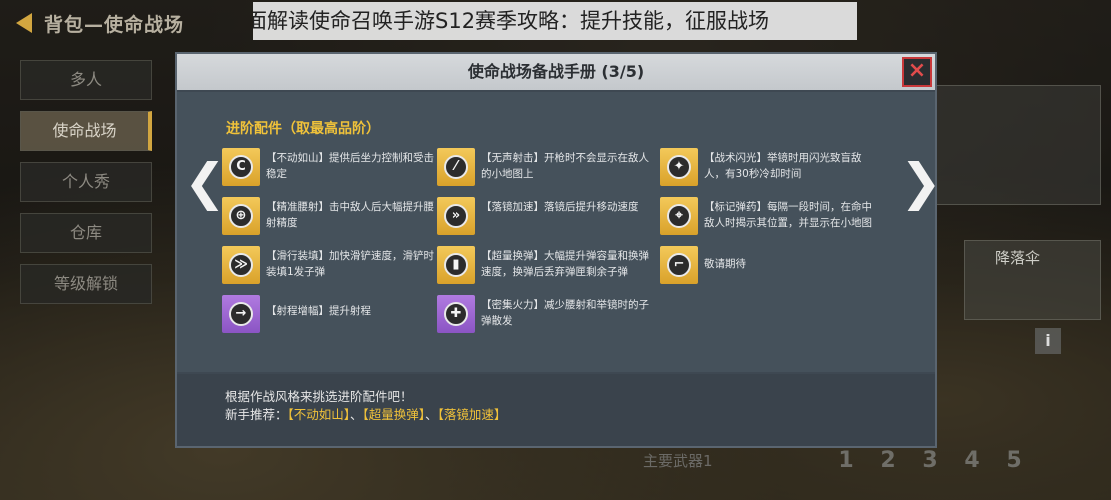 The width and height of the screenshot is (1111, 500). What do you see at coordinates (241, 167) in the screenshot?
I see `lightning-disc-icon: C` at bounding box center [241, 167].